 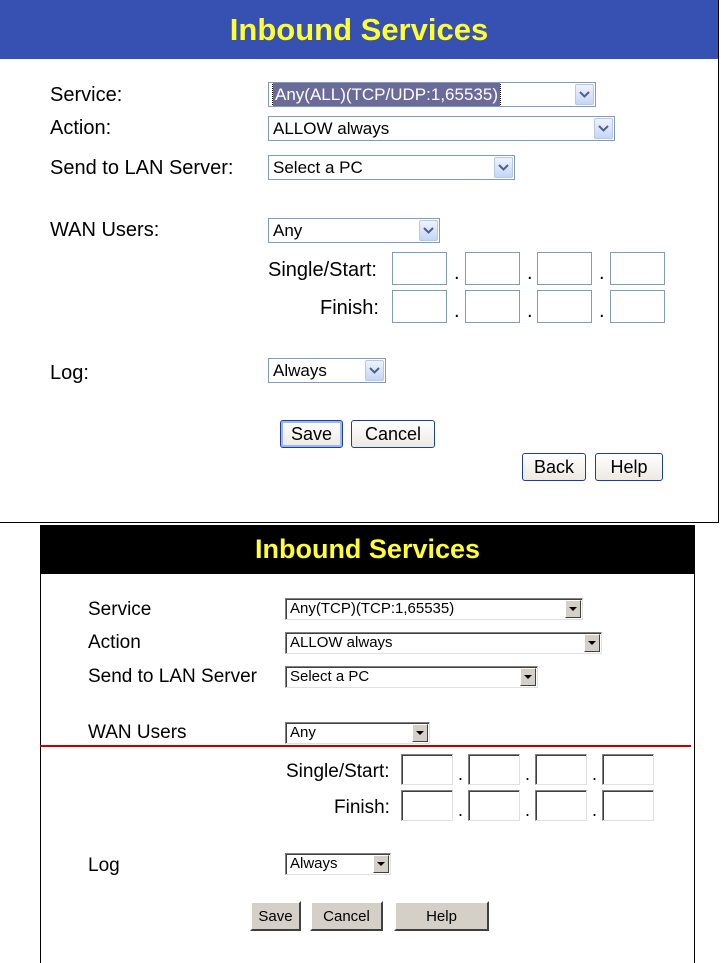 I want to click on back-button: Back, so click(x=554, y=467).